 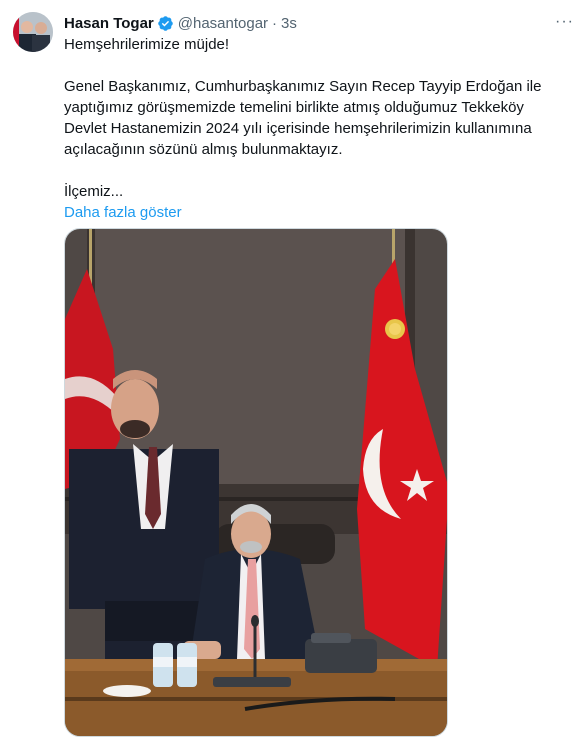 I want to click on author-name: Hasan Togar, so click(x=109, y=23).